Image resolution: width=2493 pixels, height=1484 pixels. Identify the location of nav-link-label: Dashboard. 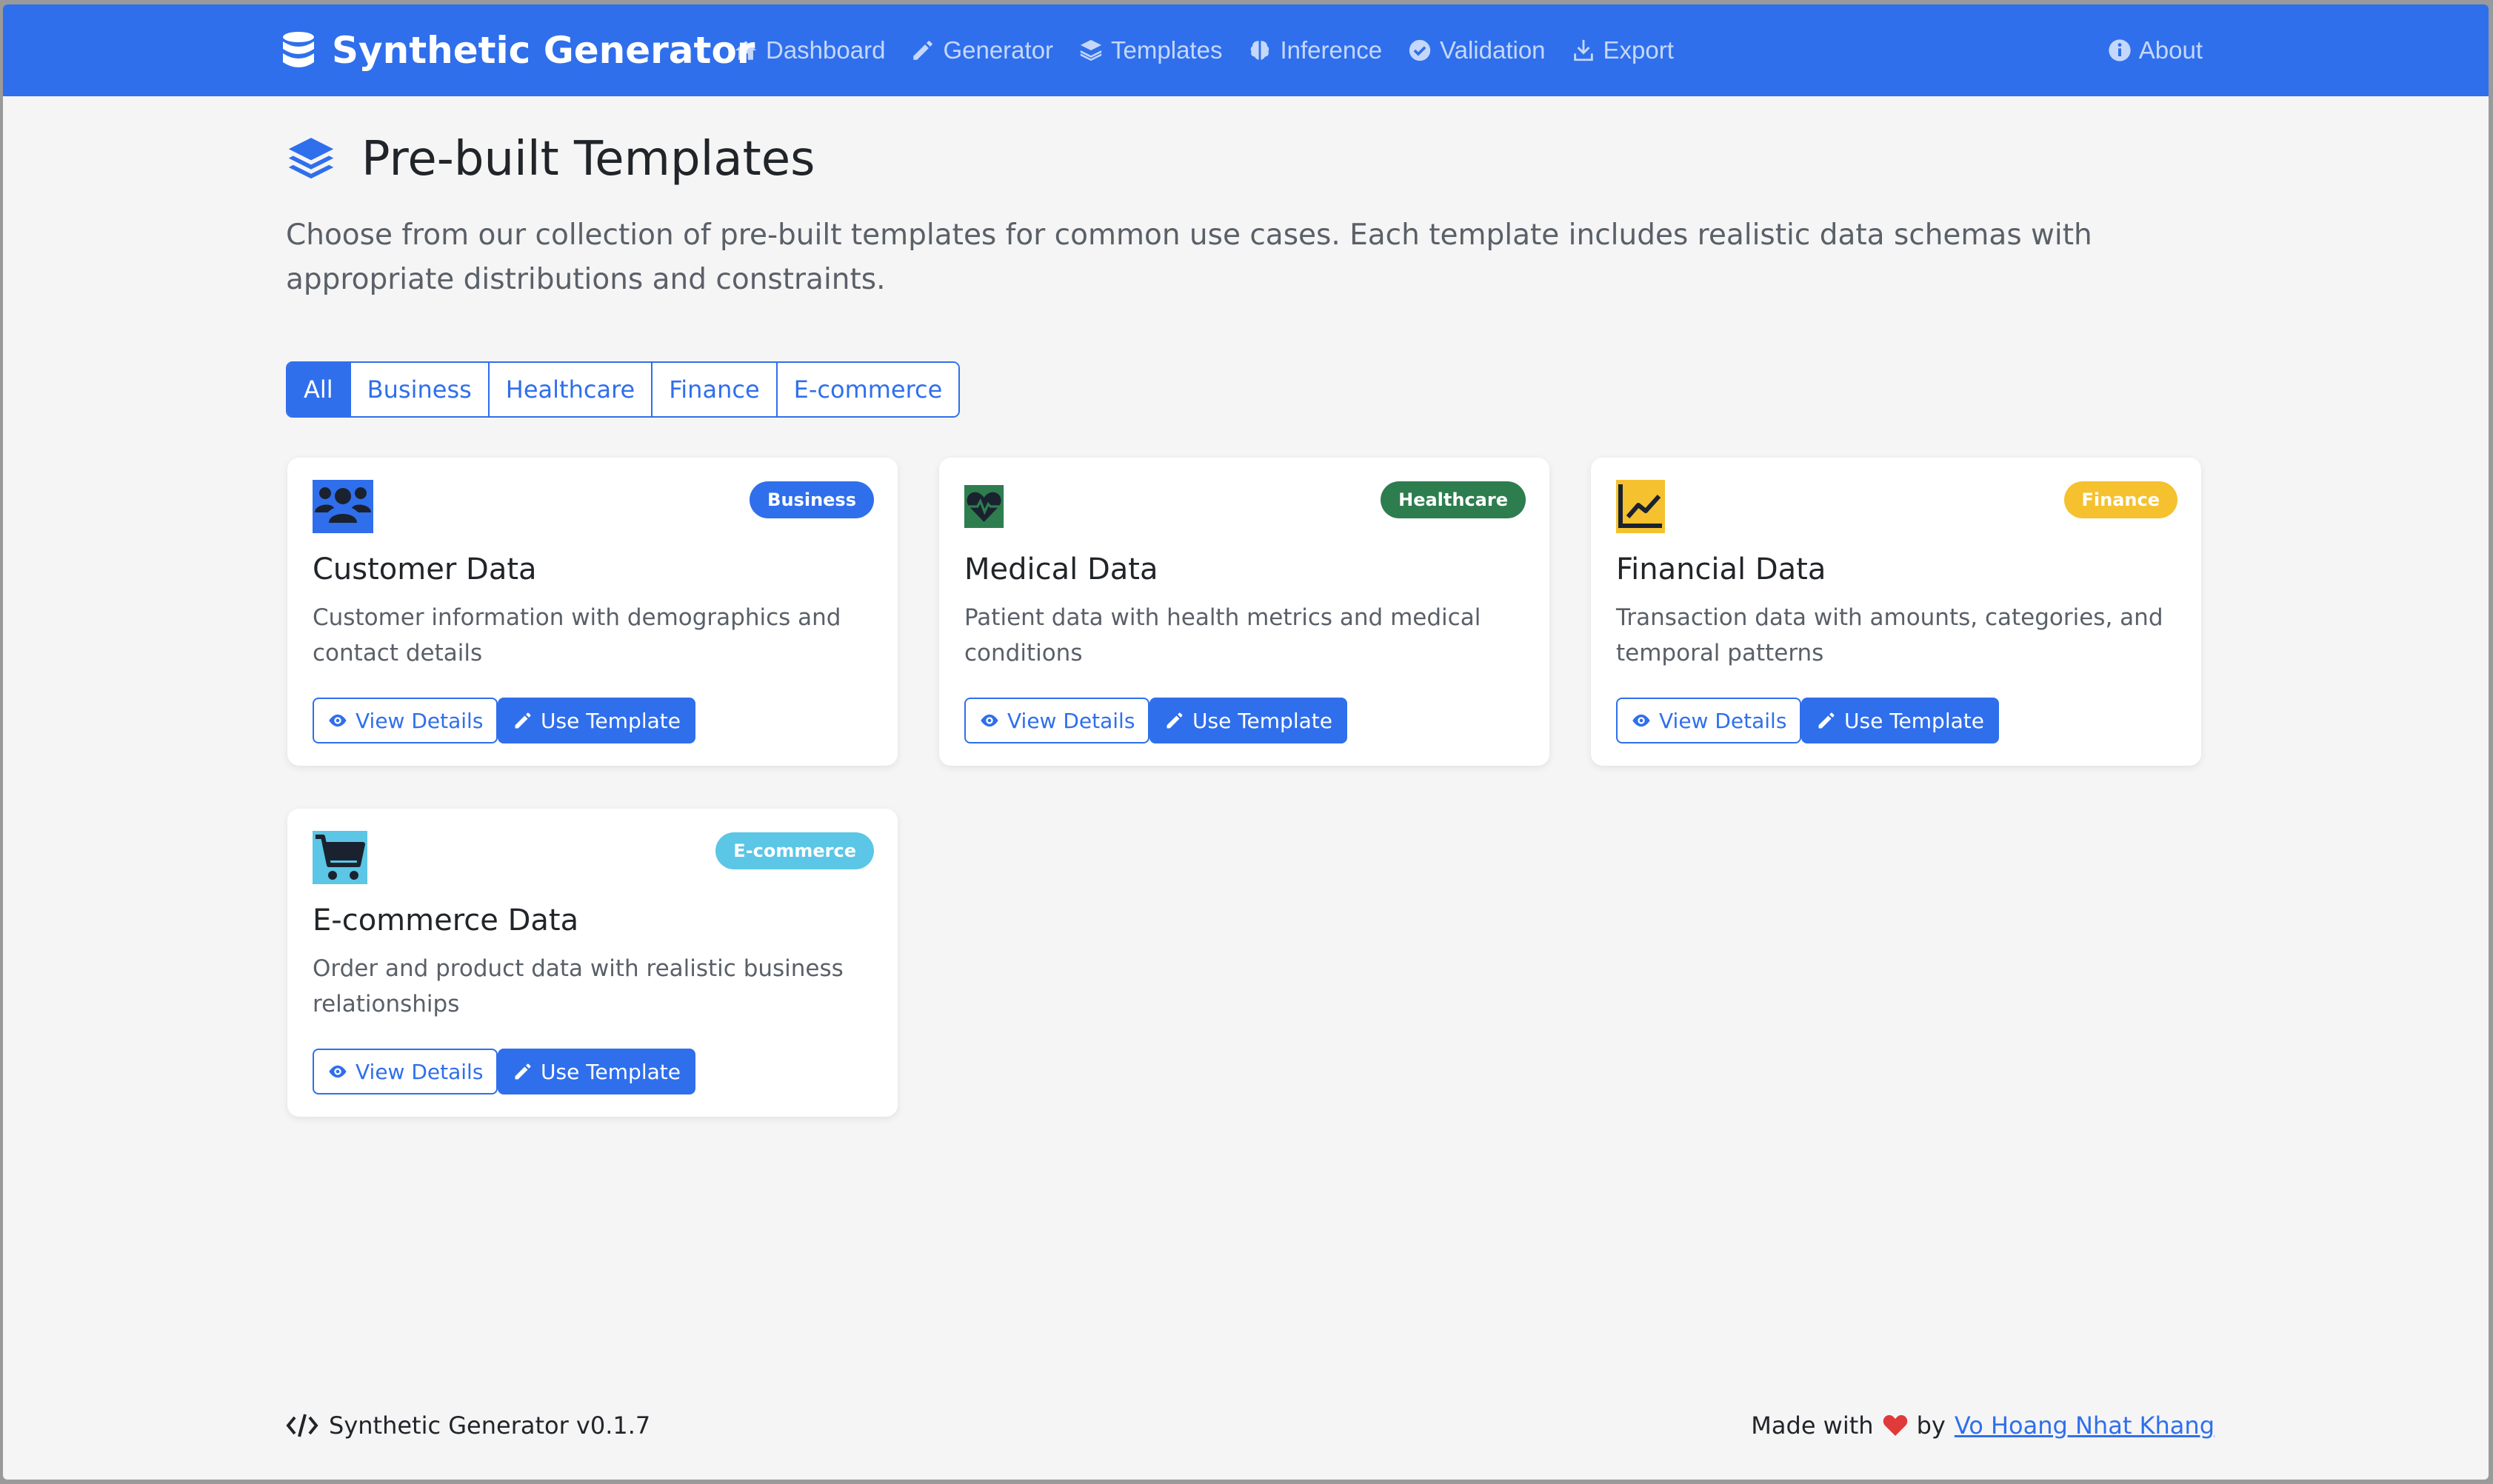
(826, 50).